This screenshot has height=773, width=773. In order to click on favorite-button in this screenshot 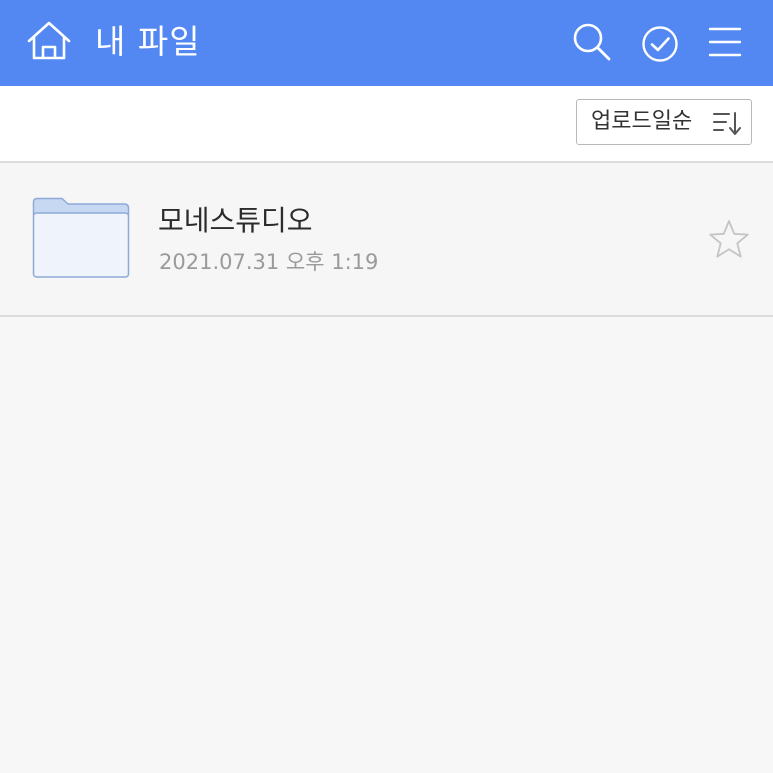, I will do `click(729, 239)`.